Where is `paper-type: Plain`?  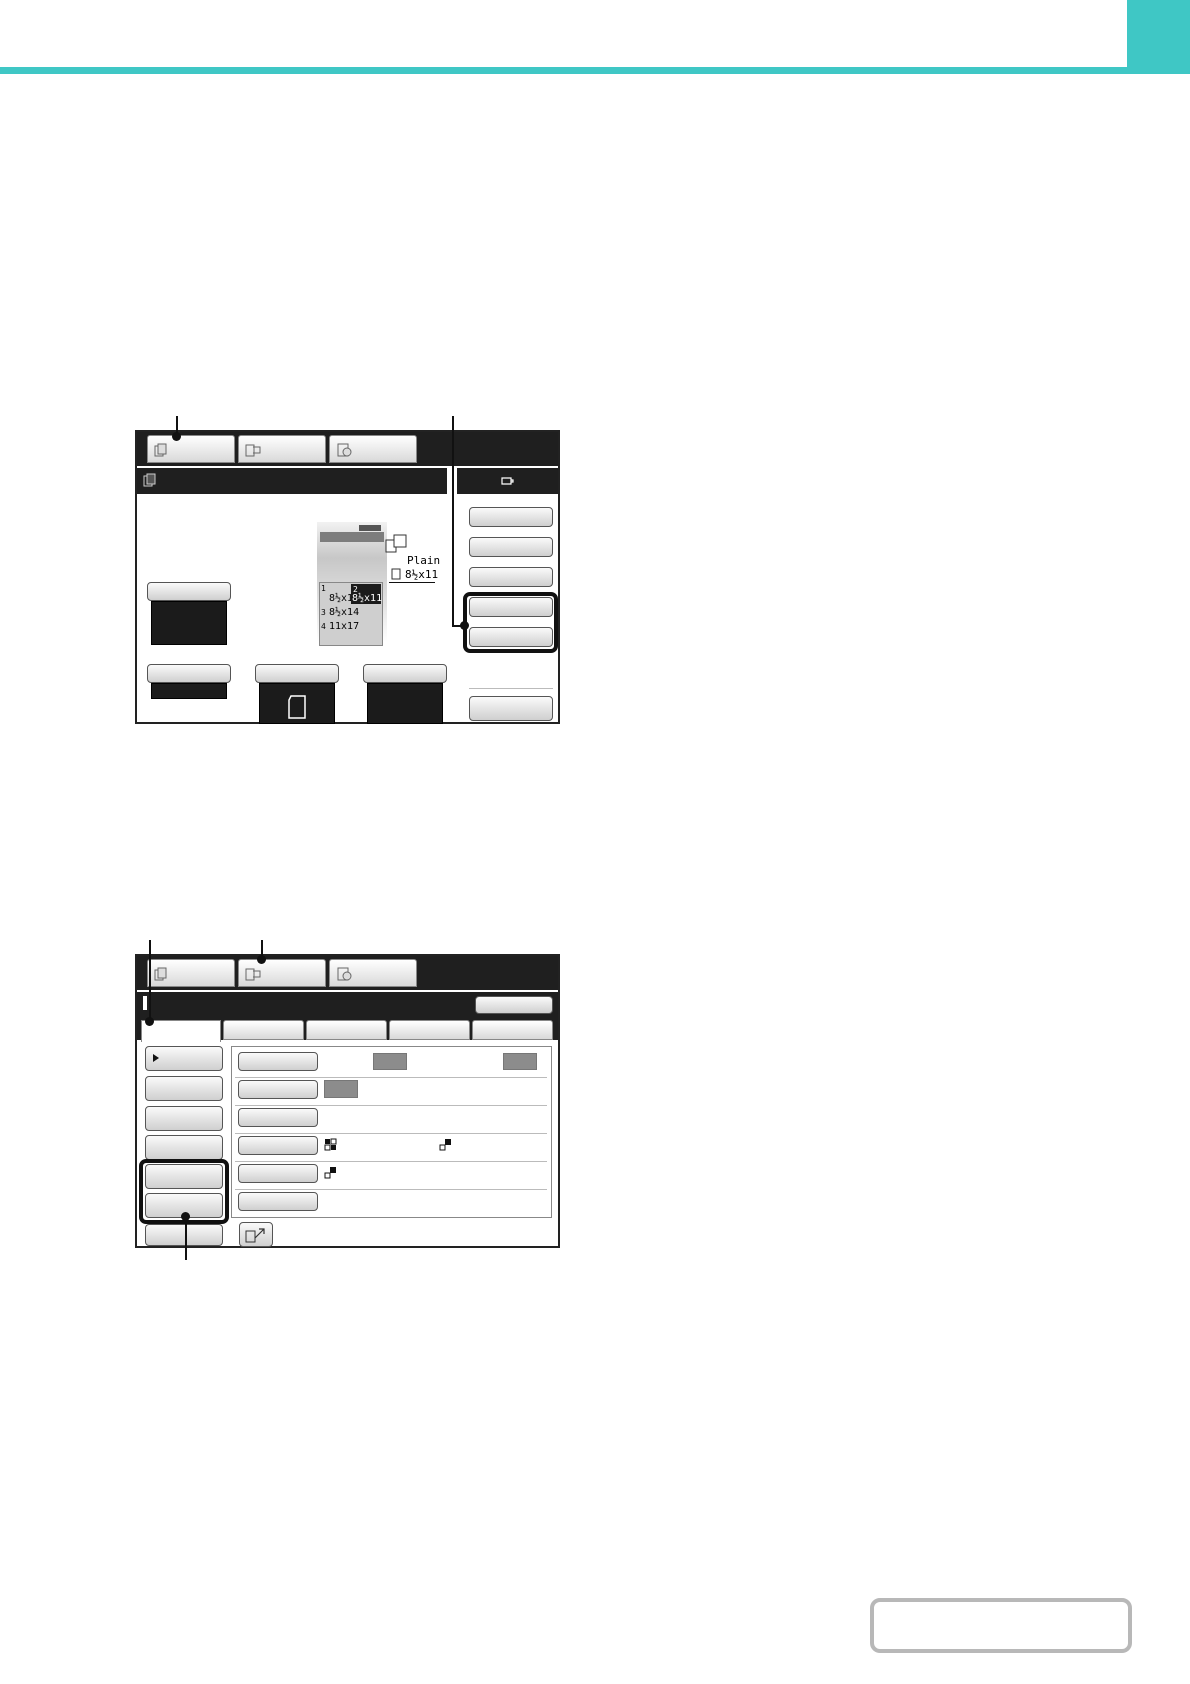
paper-type: Plain is located at coordinates (424, 560).